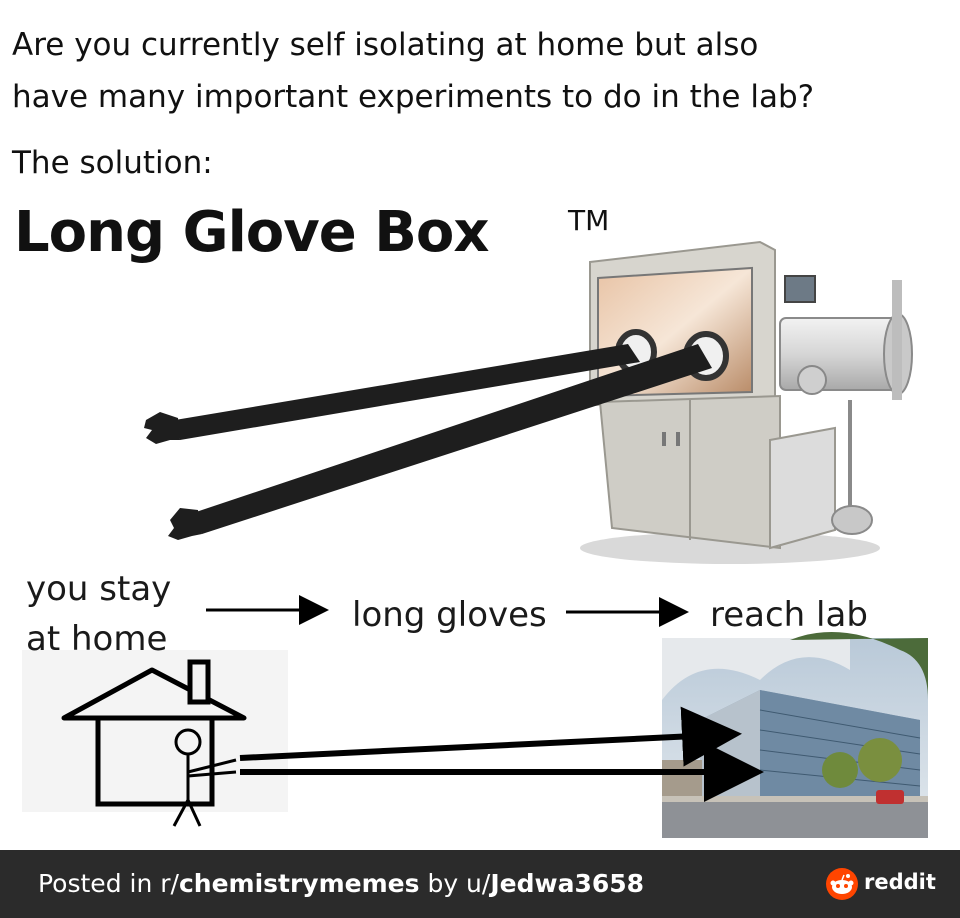 This screenshot has width=960, height=918. I want to click on reddit-wordmark: reddit, so click(900, 882).